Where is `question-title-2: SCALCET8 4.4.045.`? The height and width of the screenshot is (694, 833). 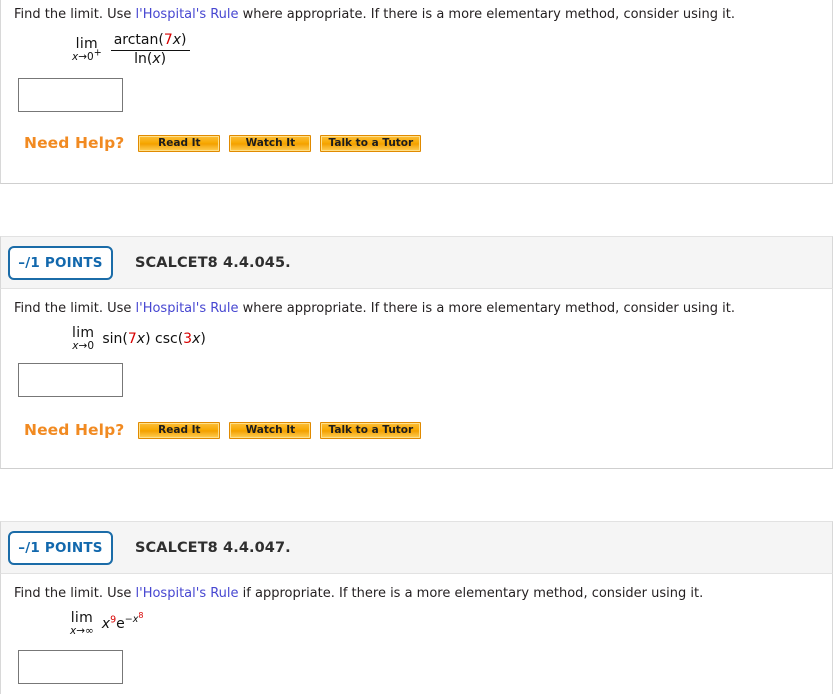
question-title-2: SCALCET8 4.4.045. is located at coordinates (213, 262).